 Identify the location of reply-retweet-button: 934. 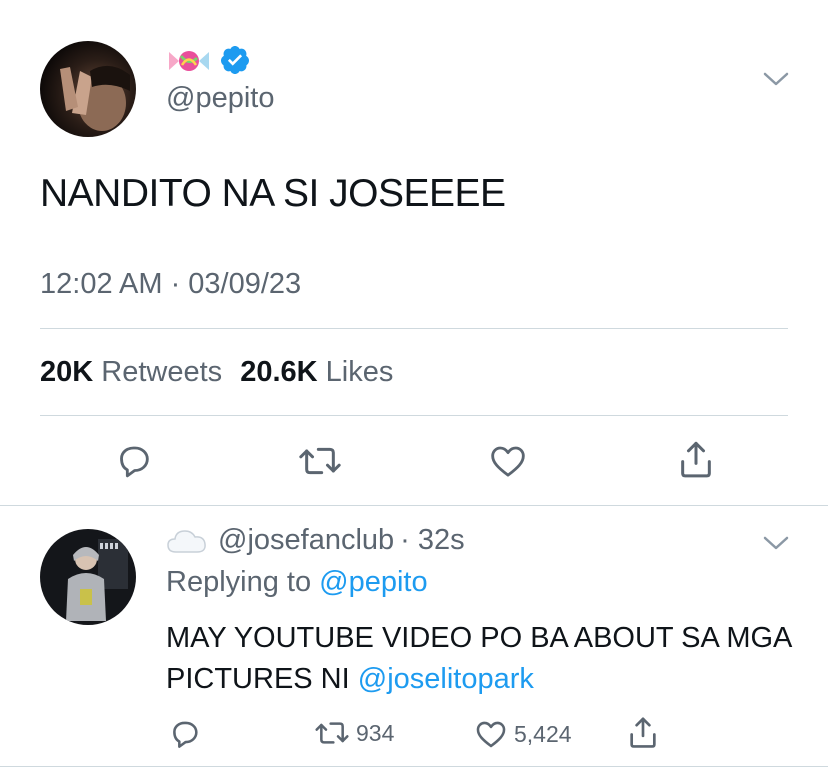
(354, 733).